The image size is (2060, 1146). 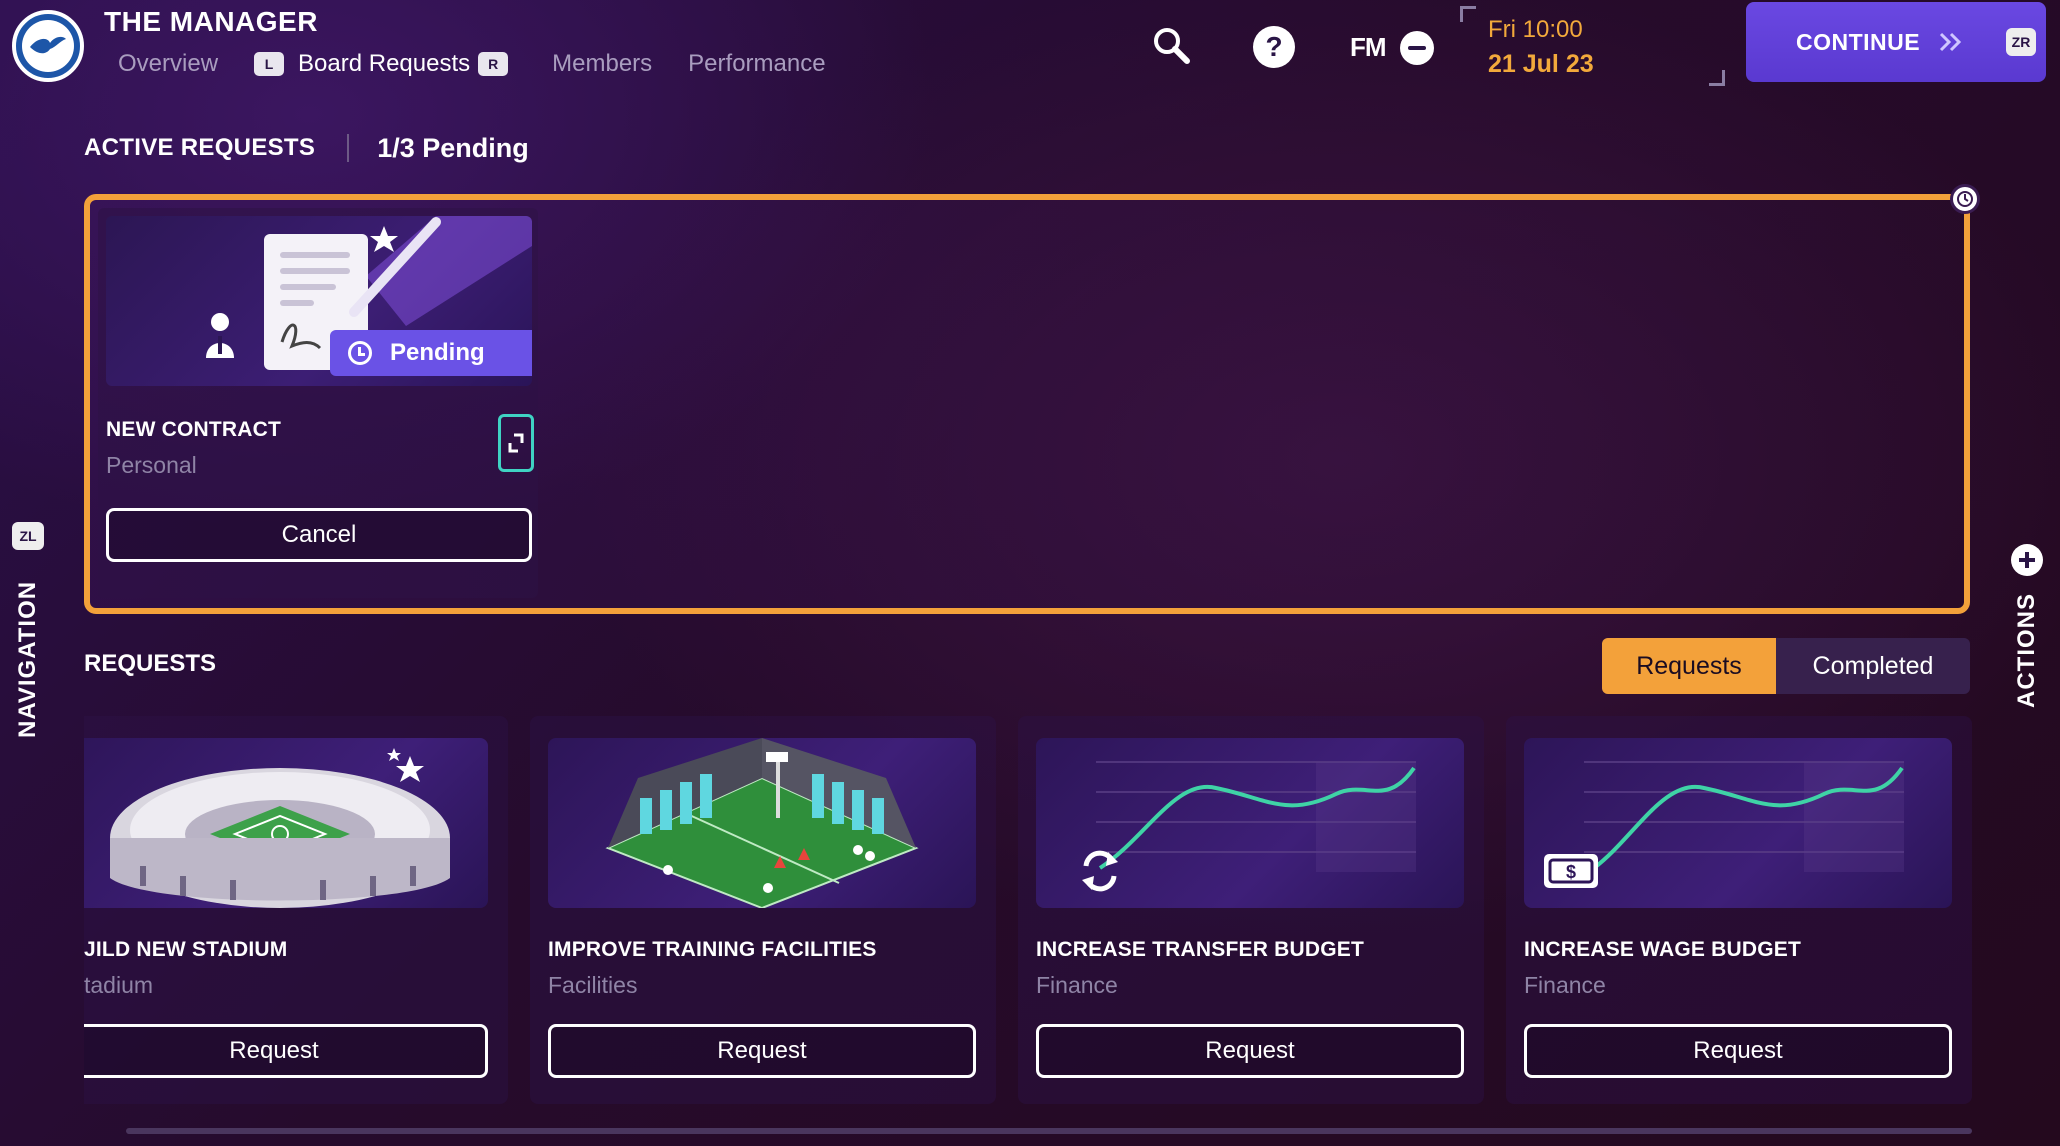 What do you see at coordinates (1965, 199) in the screenshot?
I see `timer-icon` at bounding box center [1965, 199].